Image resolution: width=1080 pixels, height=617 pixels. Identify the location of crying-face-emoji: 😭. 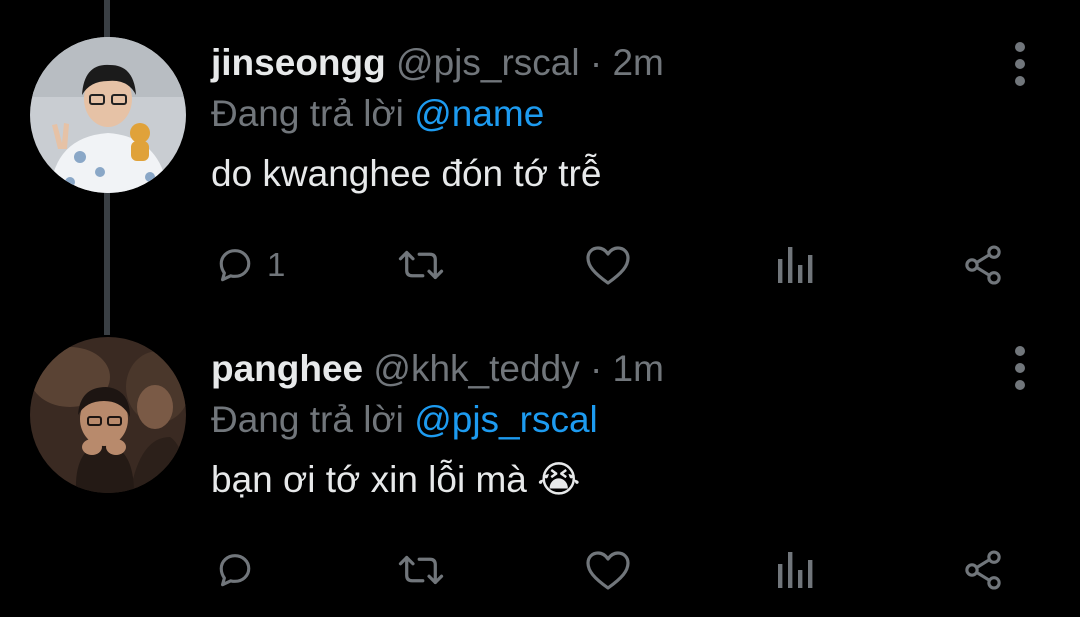
(559, 479).